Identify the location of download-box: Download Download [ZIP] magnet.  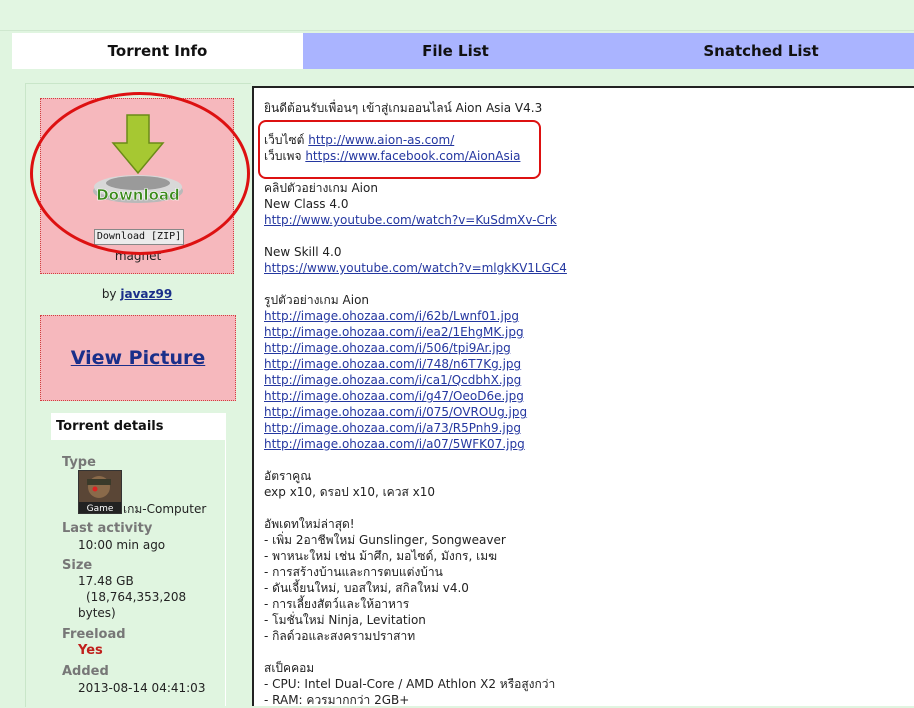
(137, 186).